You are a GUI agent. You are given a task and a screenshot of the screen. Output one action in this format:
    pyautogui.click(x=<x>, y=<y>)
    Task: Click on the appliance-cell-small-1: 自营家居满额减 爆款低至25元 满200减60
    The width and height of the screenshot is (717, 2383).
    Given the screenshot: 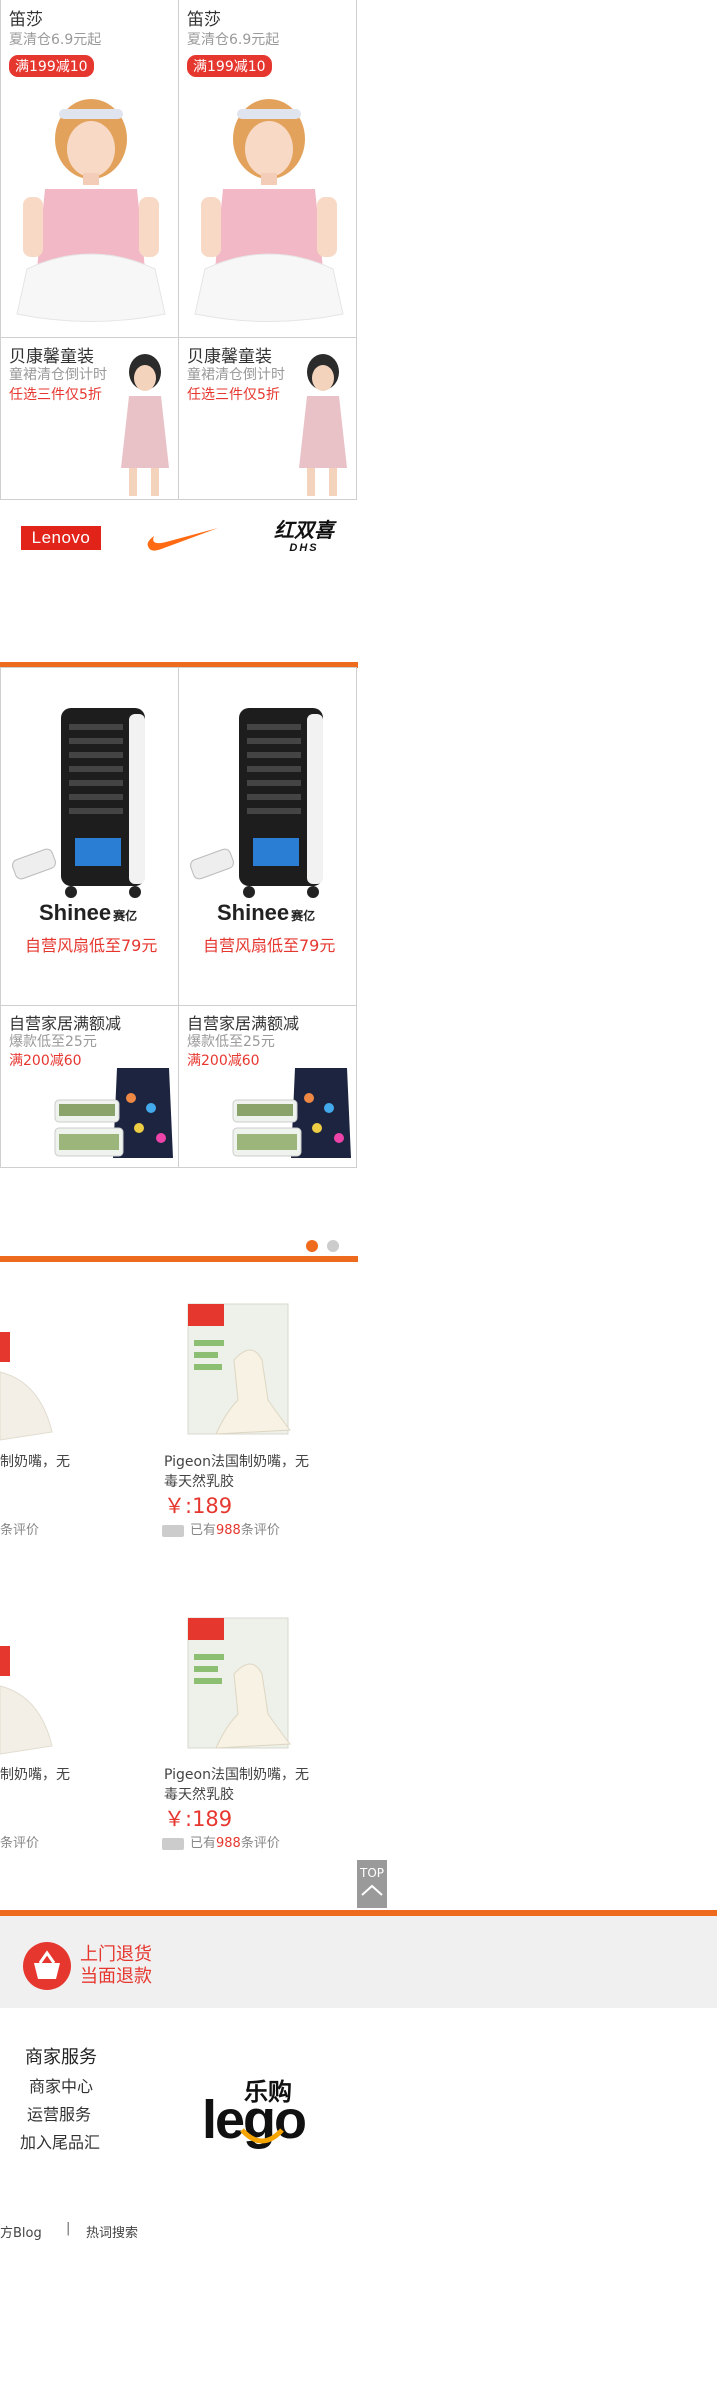 What is the action you would take?
    pyautogui.click(x=89, y=1086)
    